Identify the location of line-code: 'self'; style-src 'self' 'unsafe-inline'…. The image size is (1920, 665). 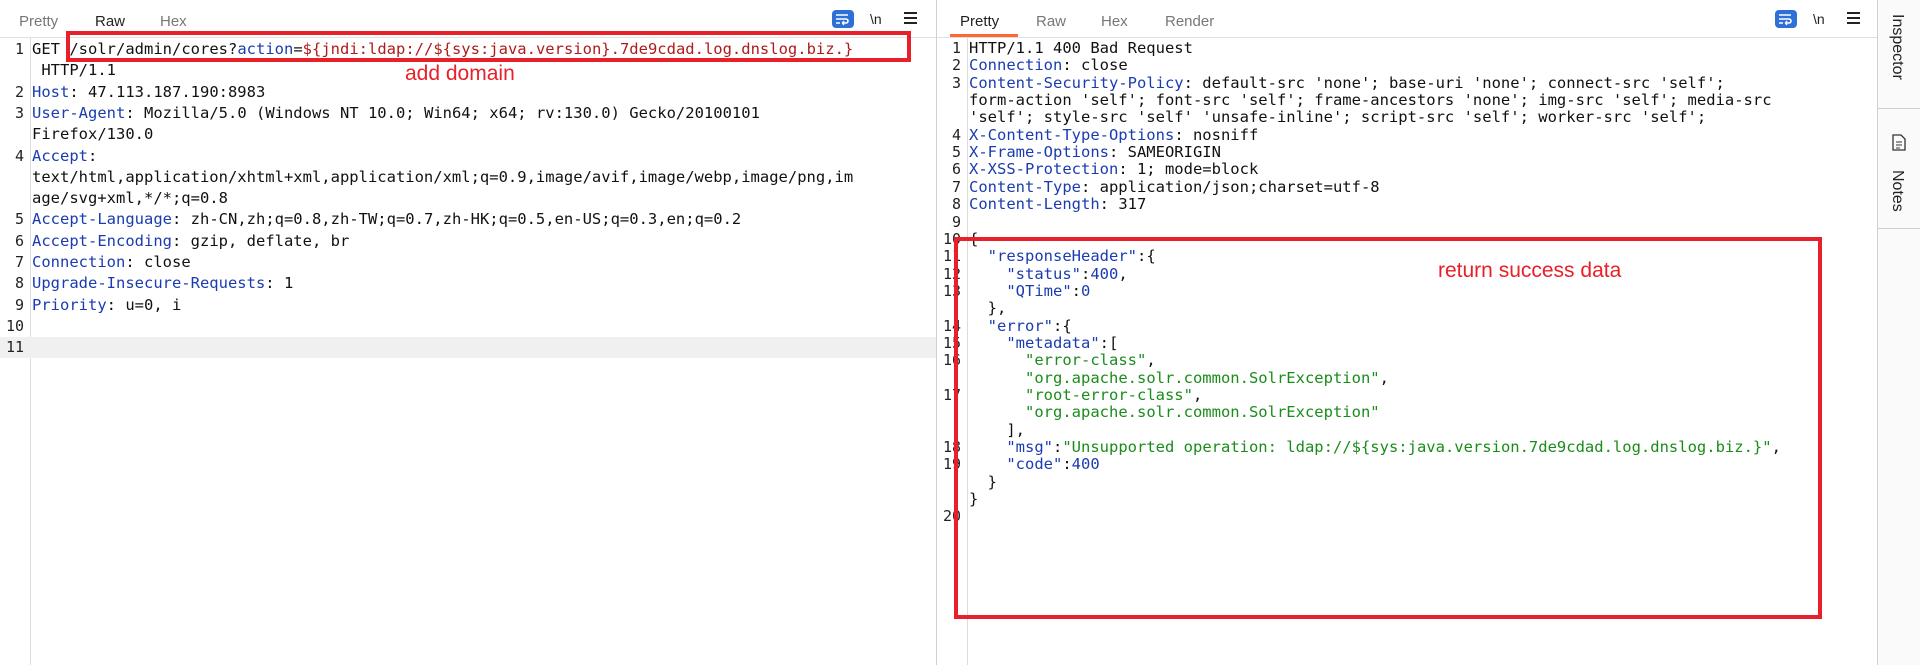
(1337, 117).